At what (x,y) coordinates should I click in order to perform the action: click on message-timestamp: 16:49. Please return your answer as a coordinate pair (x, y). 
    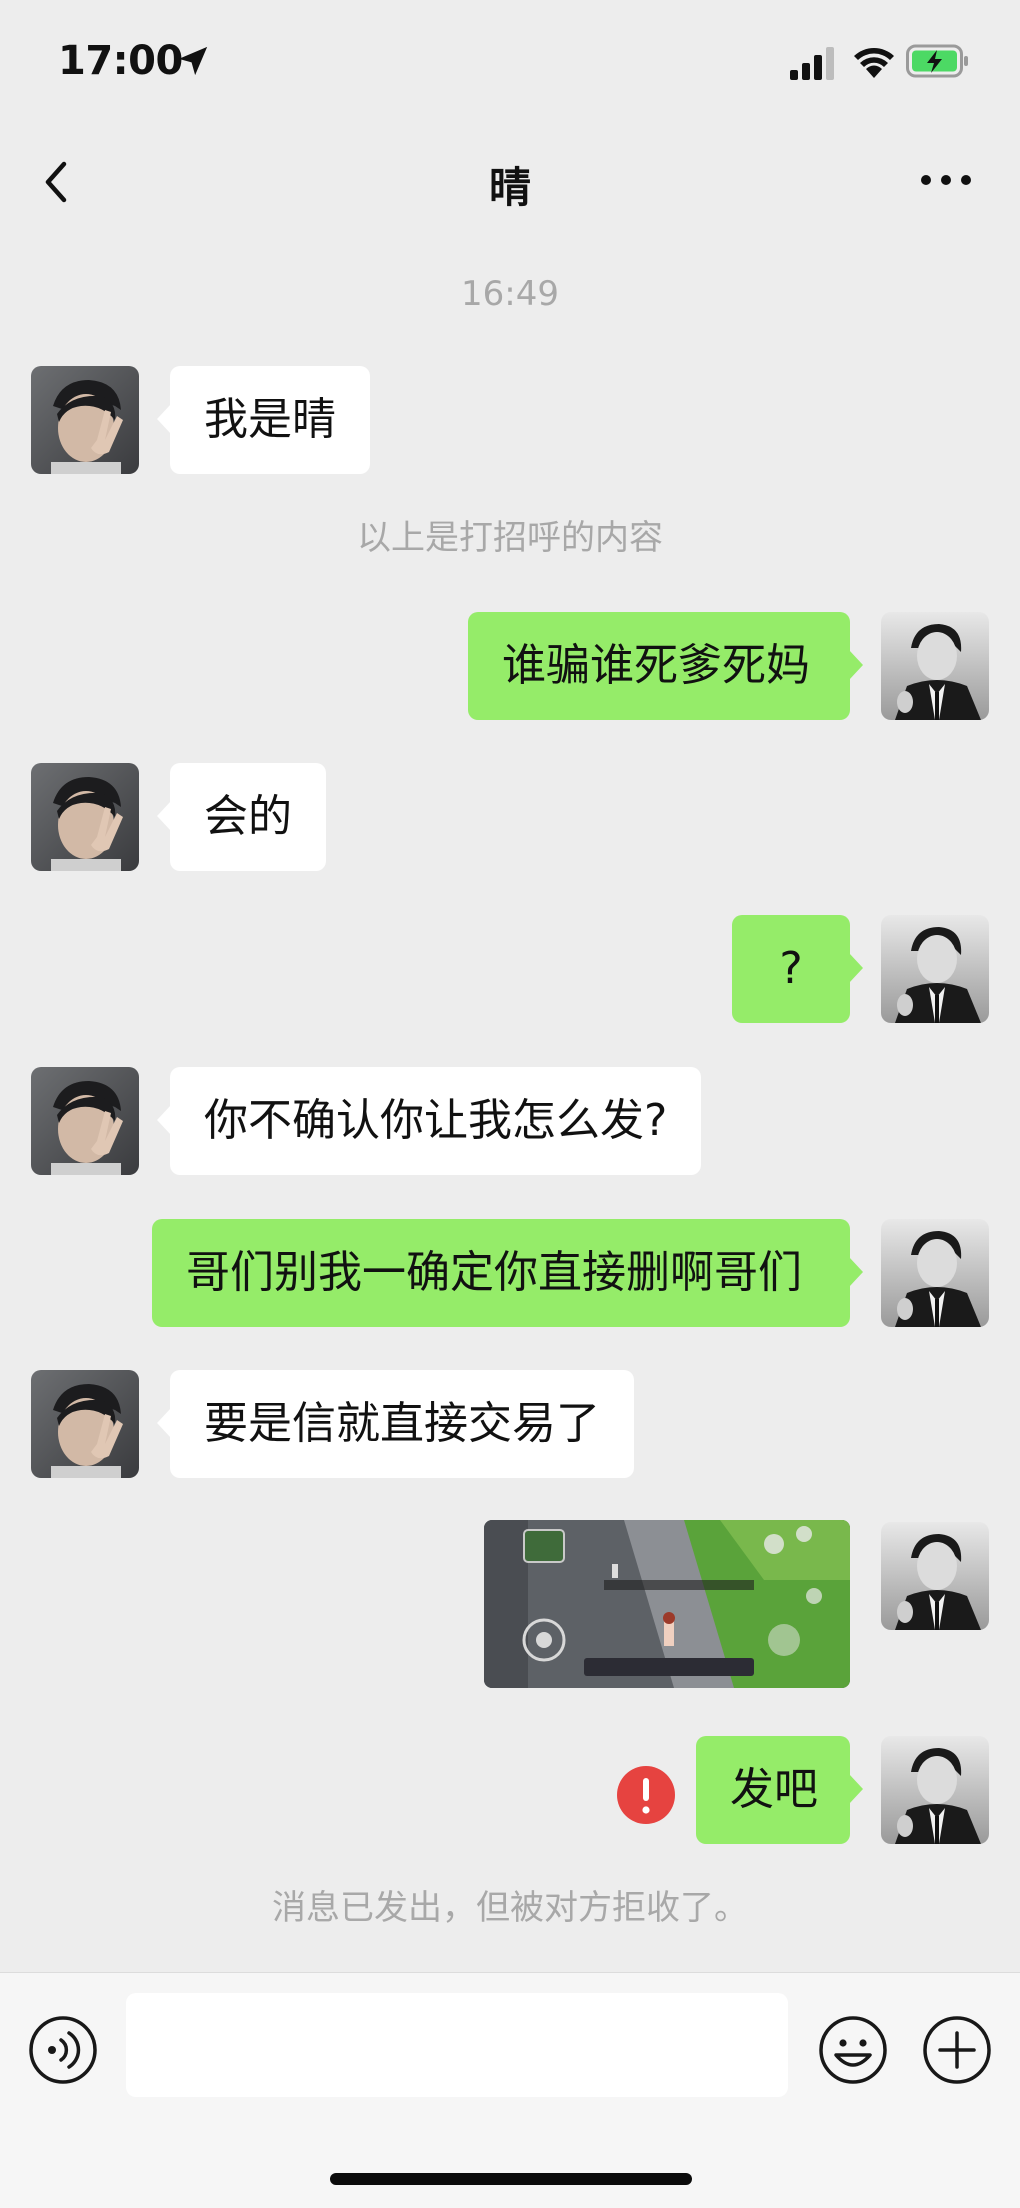
    Looking at the image, I should click on (510, 294).